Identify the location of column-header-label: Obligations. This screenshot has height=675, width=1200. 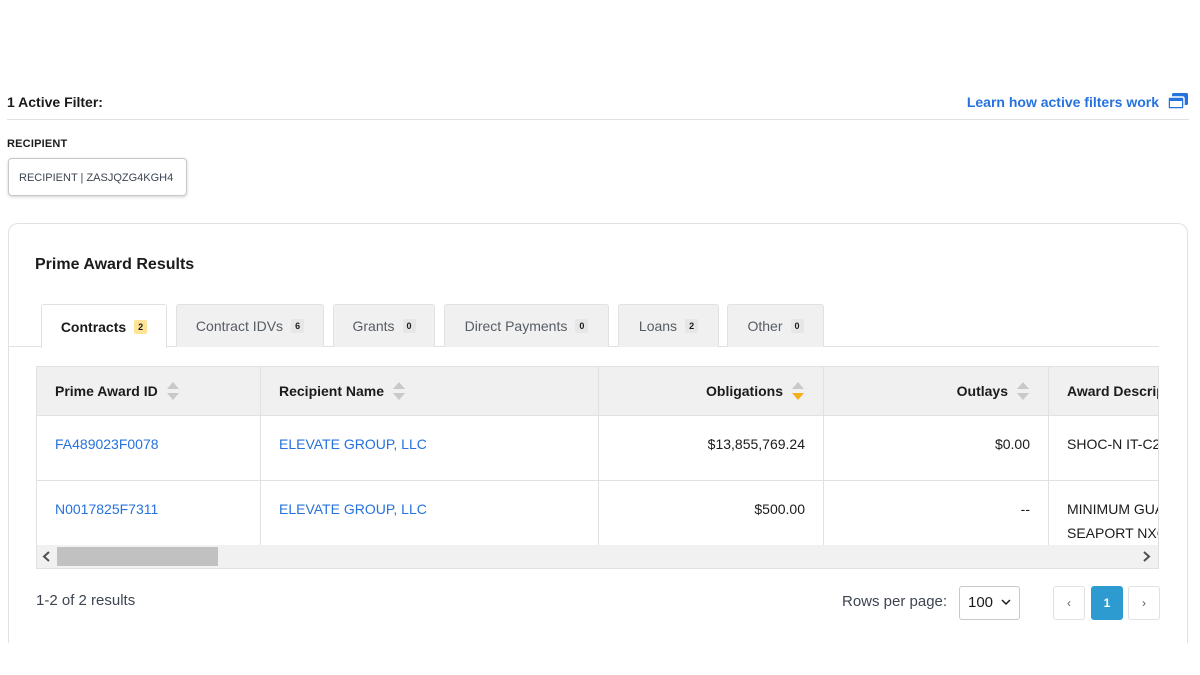
(744, 391).